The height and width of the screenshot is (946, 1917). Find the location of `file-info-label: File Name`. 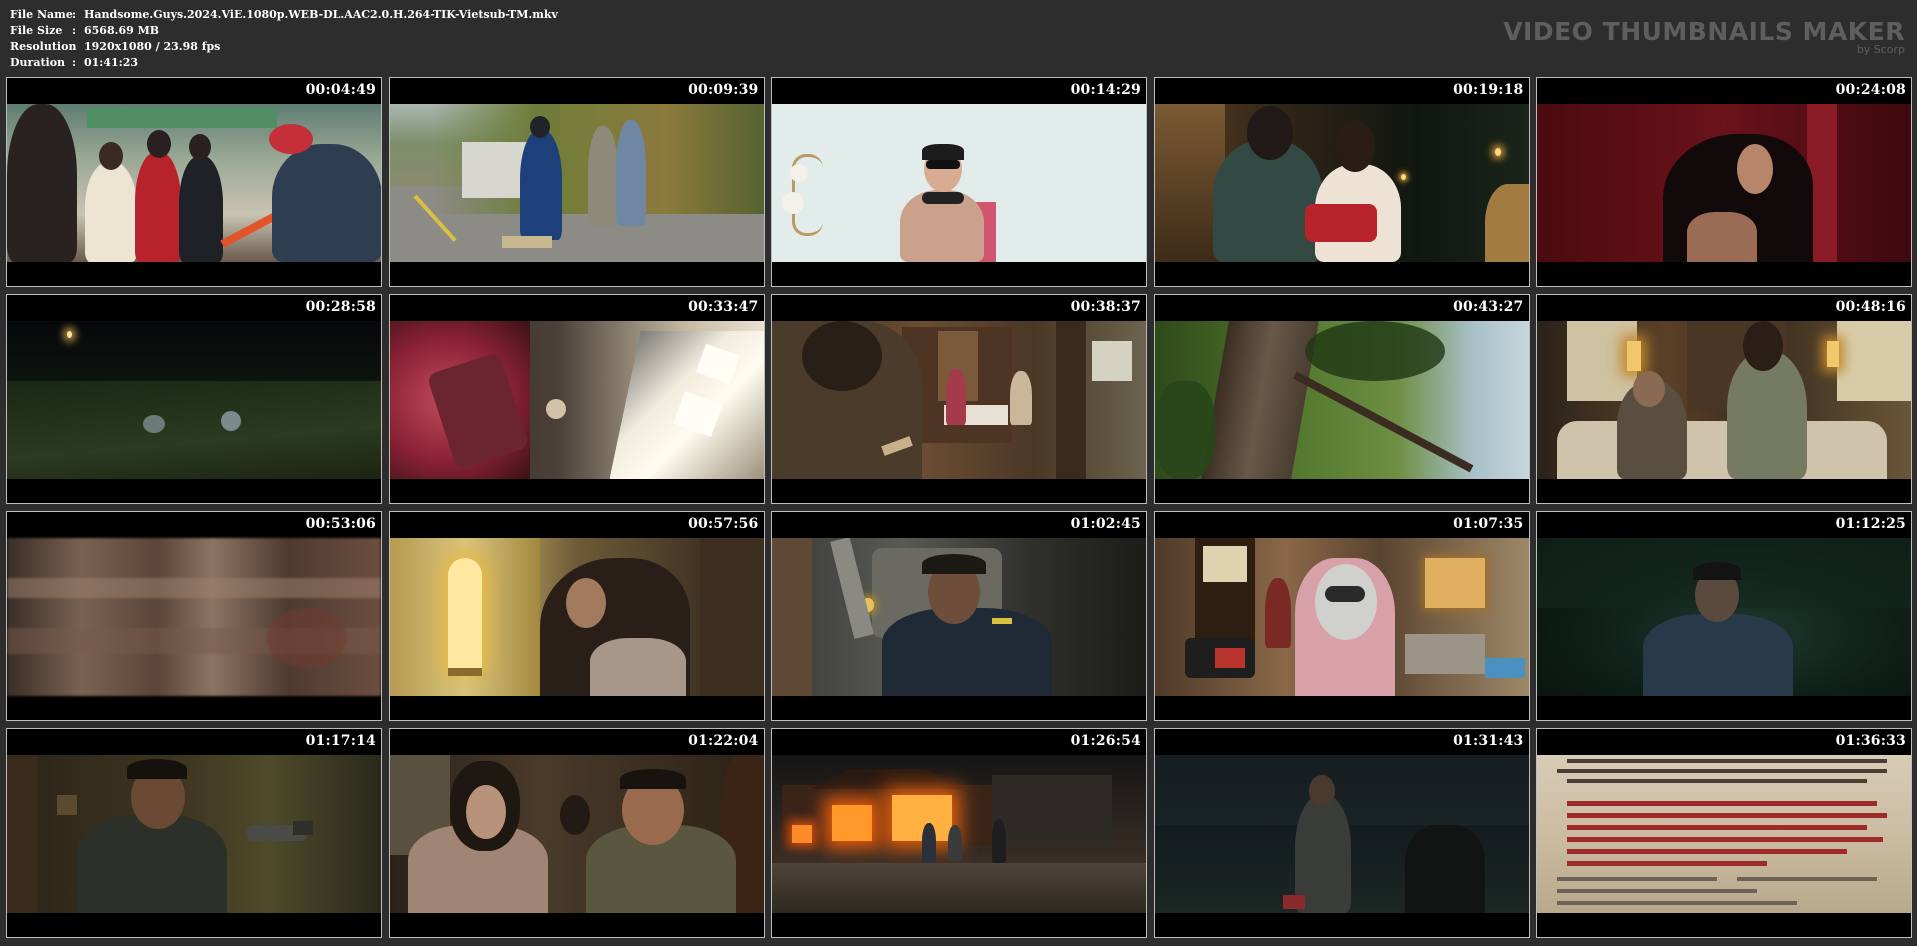

file-info-label: File Name is located at coordinates (41, 14).